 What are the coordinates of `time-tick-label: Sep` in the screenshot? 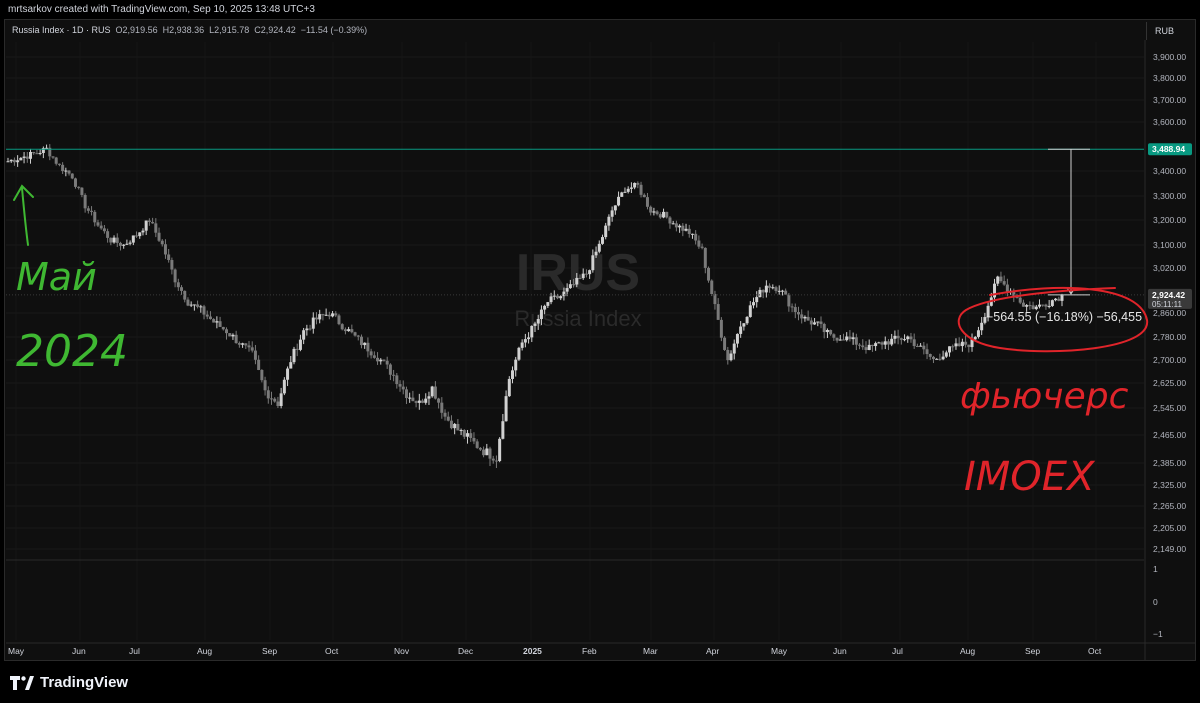 It's located at (269, 651).